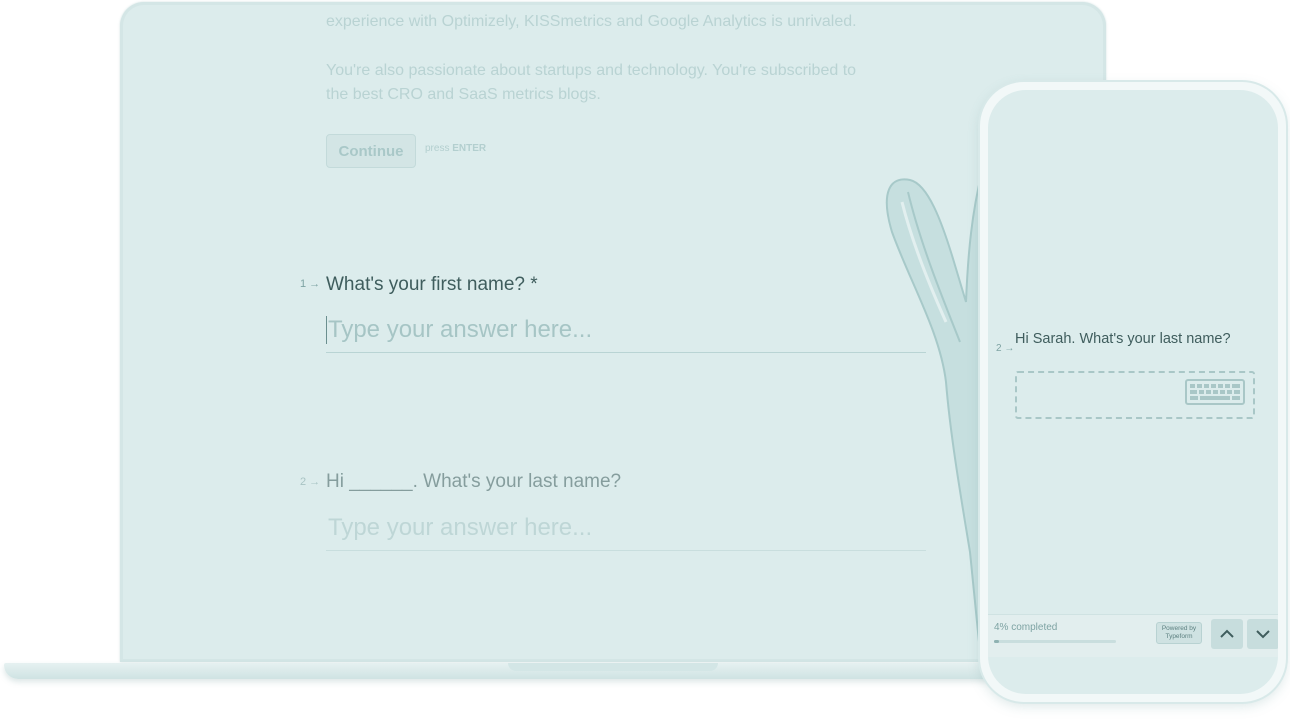 Image resolution: width=1290 pixels, height=719 pixels. Describe the element at coordinates (469, 148) in the screenshot. I see `enter-key-label: ENTER` at that location.